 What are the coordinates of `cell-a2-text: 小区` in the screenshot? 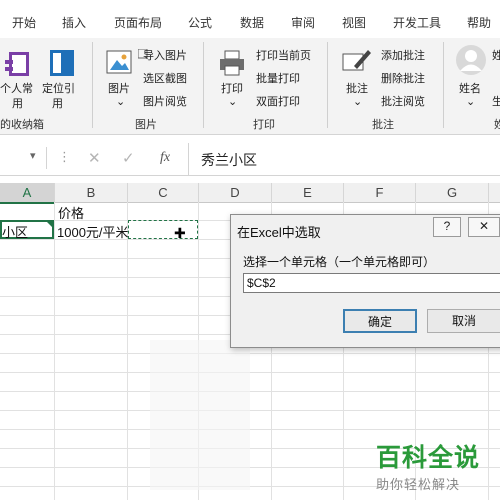 It's located at (15, 232).